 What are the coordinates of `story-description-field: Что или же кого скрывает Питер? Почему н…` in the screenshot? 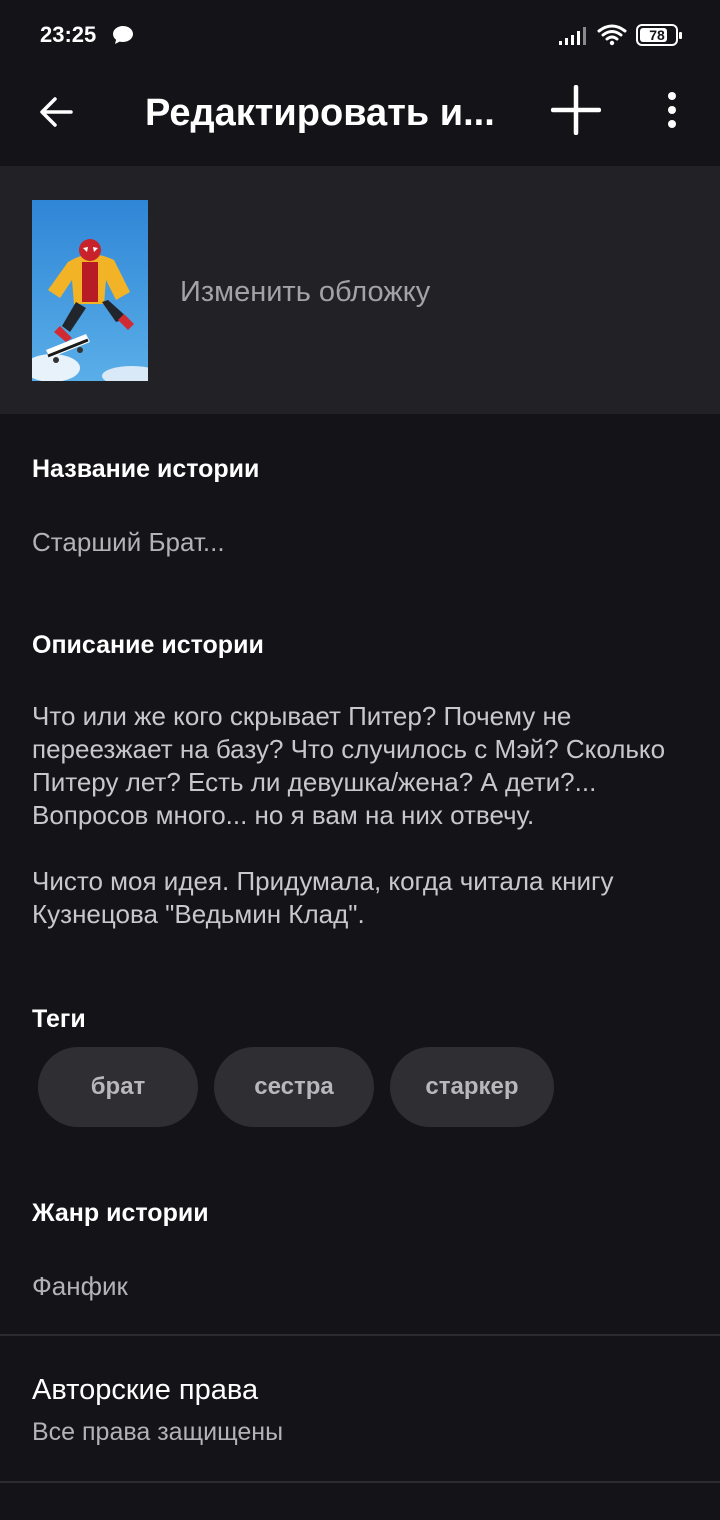 It's located at (367, 815).